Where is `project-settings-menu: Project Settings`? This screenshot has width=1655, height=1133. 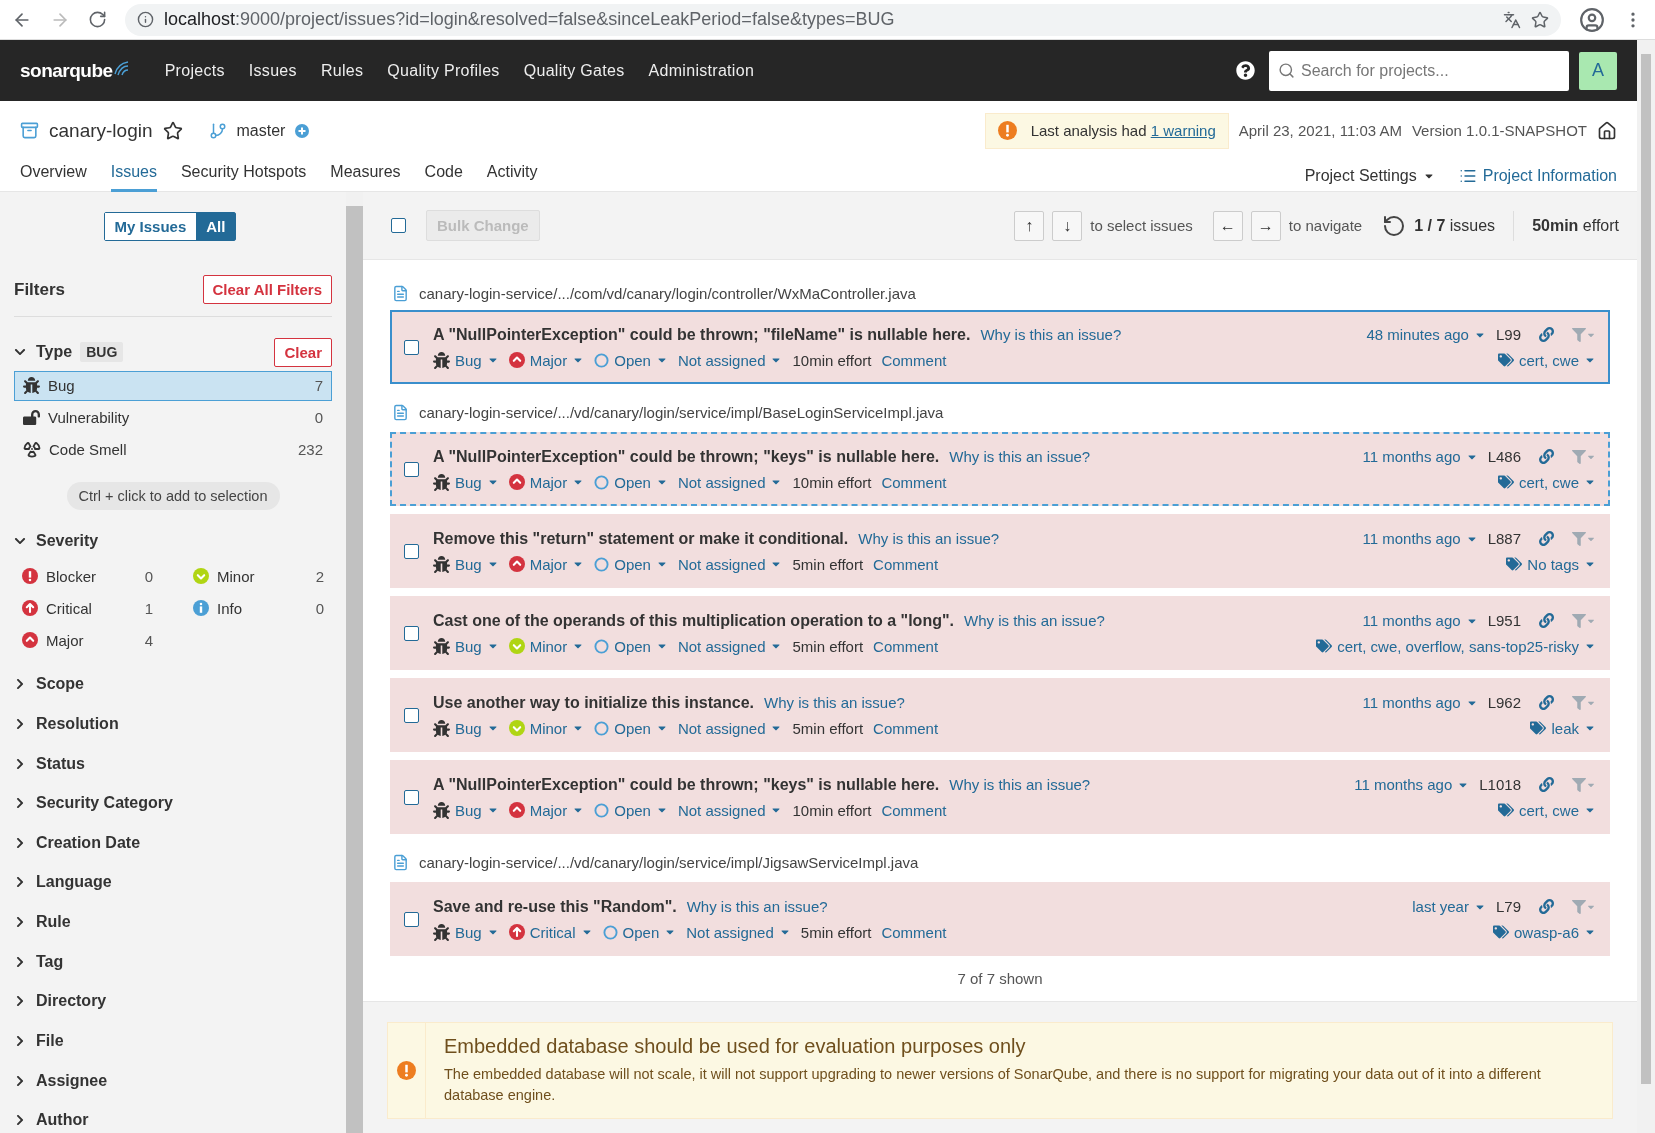 project-settings-menu: Project Settings is located at coordinates (1369, 175).